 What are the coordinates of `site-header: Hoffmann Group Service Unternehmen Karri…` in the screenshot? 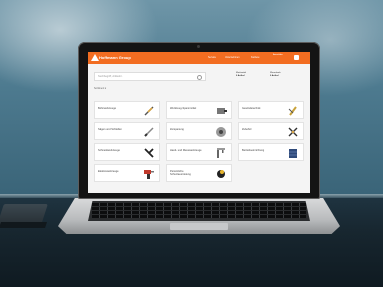 It's located at (199, 58).